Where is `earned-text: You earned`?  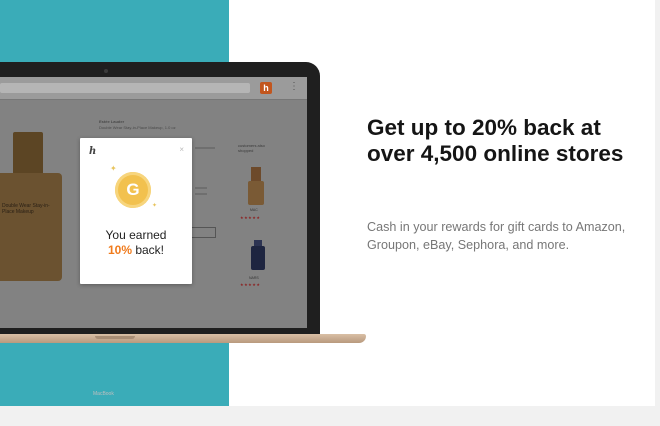
earned-text: You earned is located at coordinates (136, 235).